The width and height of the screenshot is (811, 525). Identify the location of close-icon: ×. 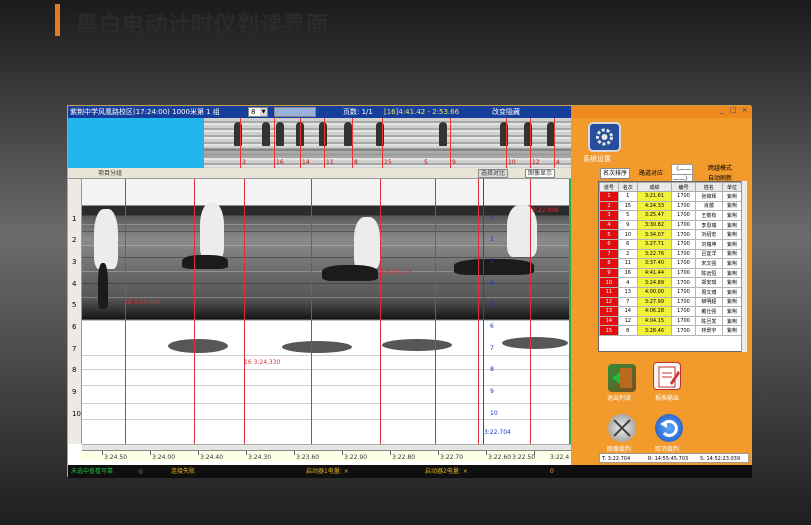
(744, 110).